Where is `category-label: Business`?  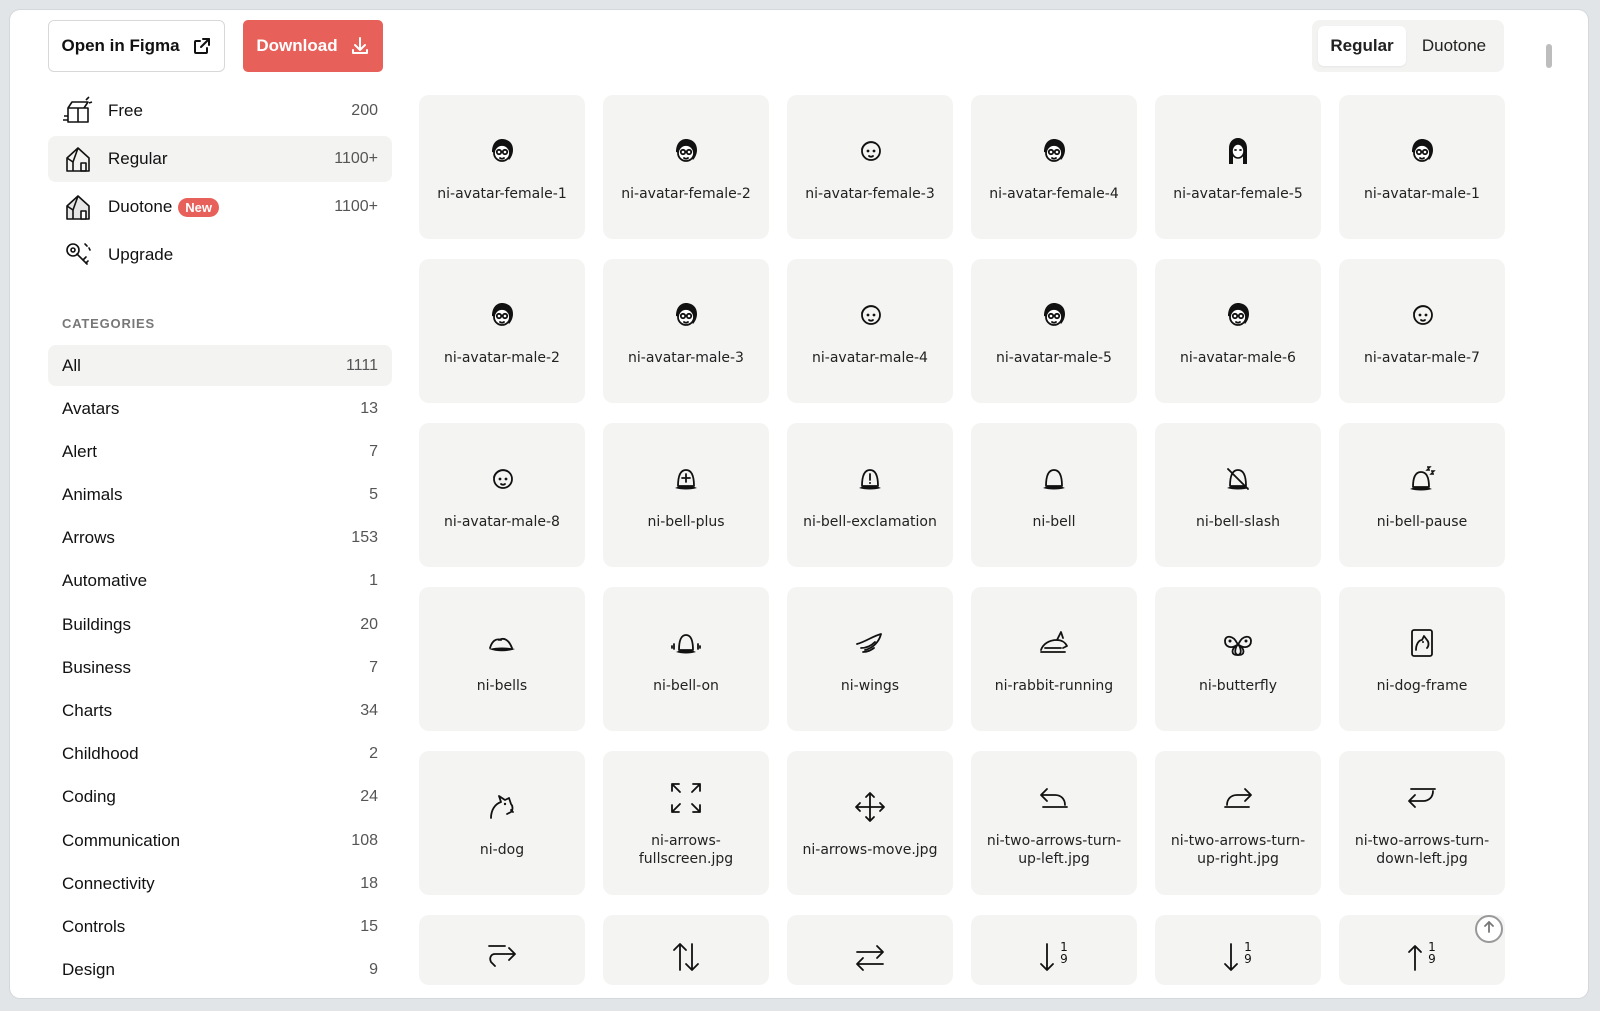
category-label: Business is located at coordinates (96, 667).